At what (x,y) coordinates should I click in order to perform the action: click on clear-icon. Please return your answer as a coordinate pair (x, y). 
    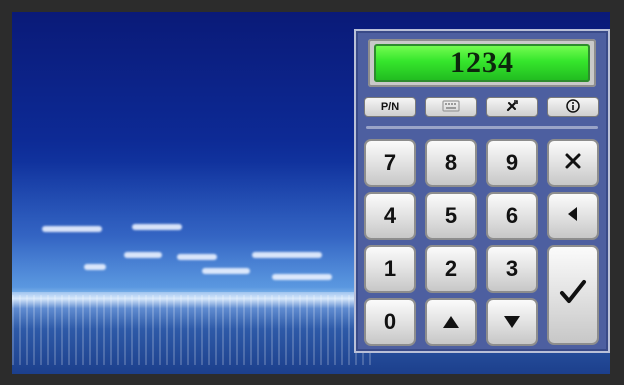
    Looking at the image, I should click on (573, 163).